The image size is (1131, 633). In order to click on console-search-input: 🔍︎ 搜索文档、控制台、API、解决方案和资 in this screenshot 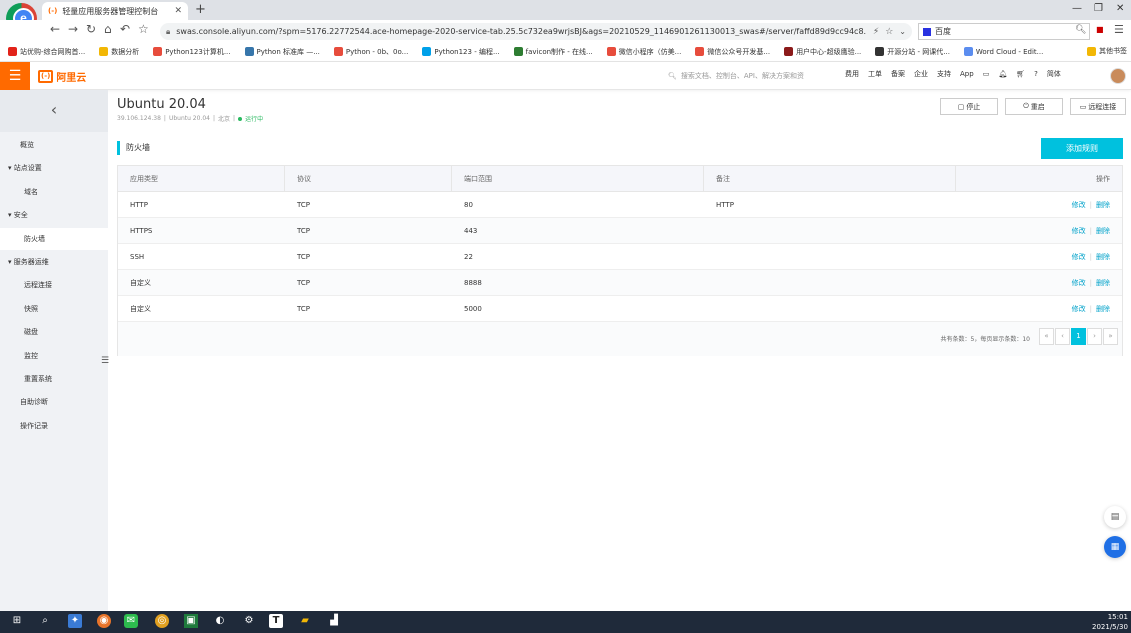, I will do `click(753, 76)`.